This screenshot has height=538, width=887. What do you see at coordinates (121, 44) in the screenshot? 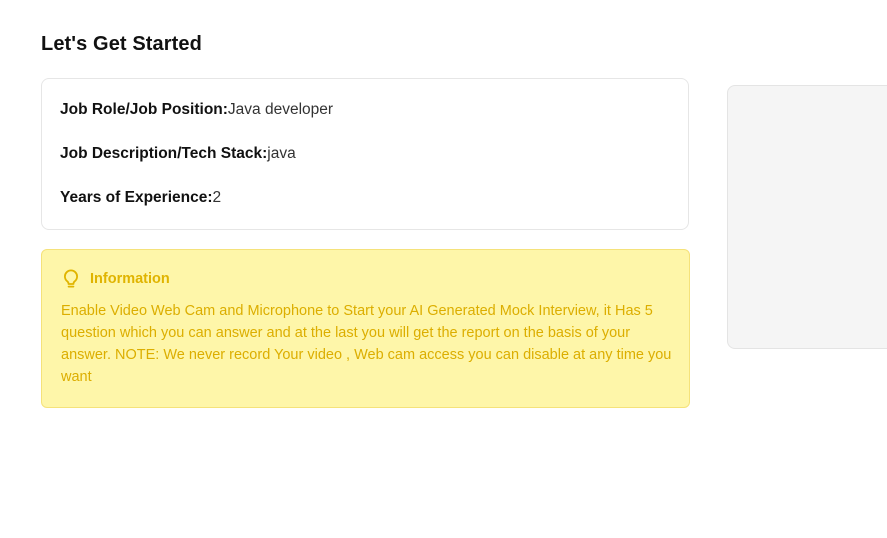
I see `page-title: Let's Get Started` at bounding box center [121, 44].